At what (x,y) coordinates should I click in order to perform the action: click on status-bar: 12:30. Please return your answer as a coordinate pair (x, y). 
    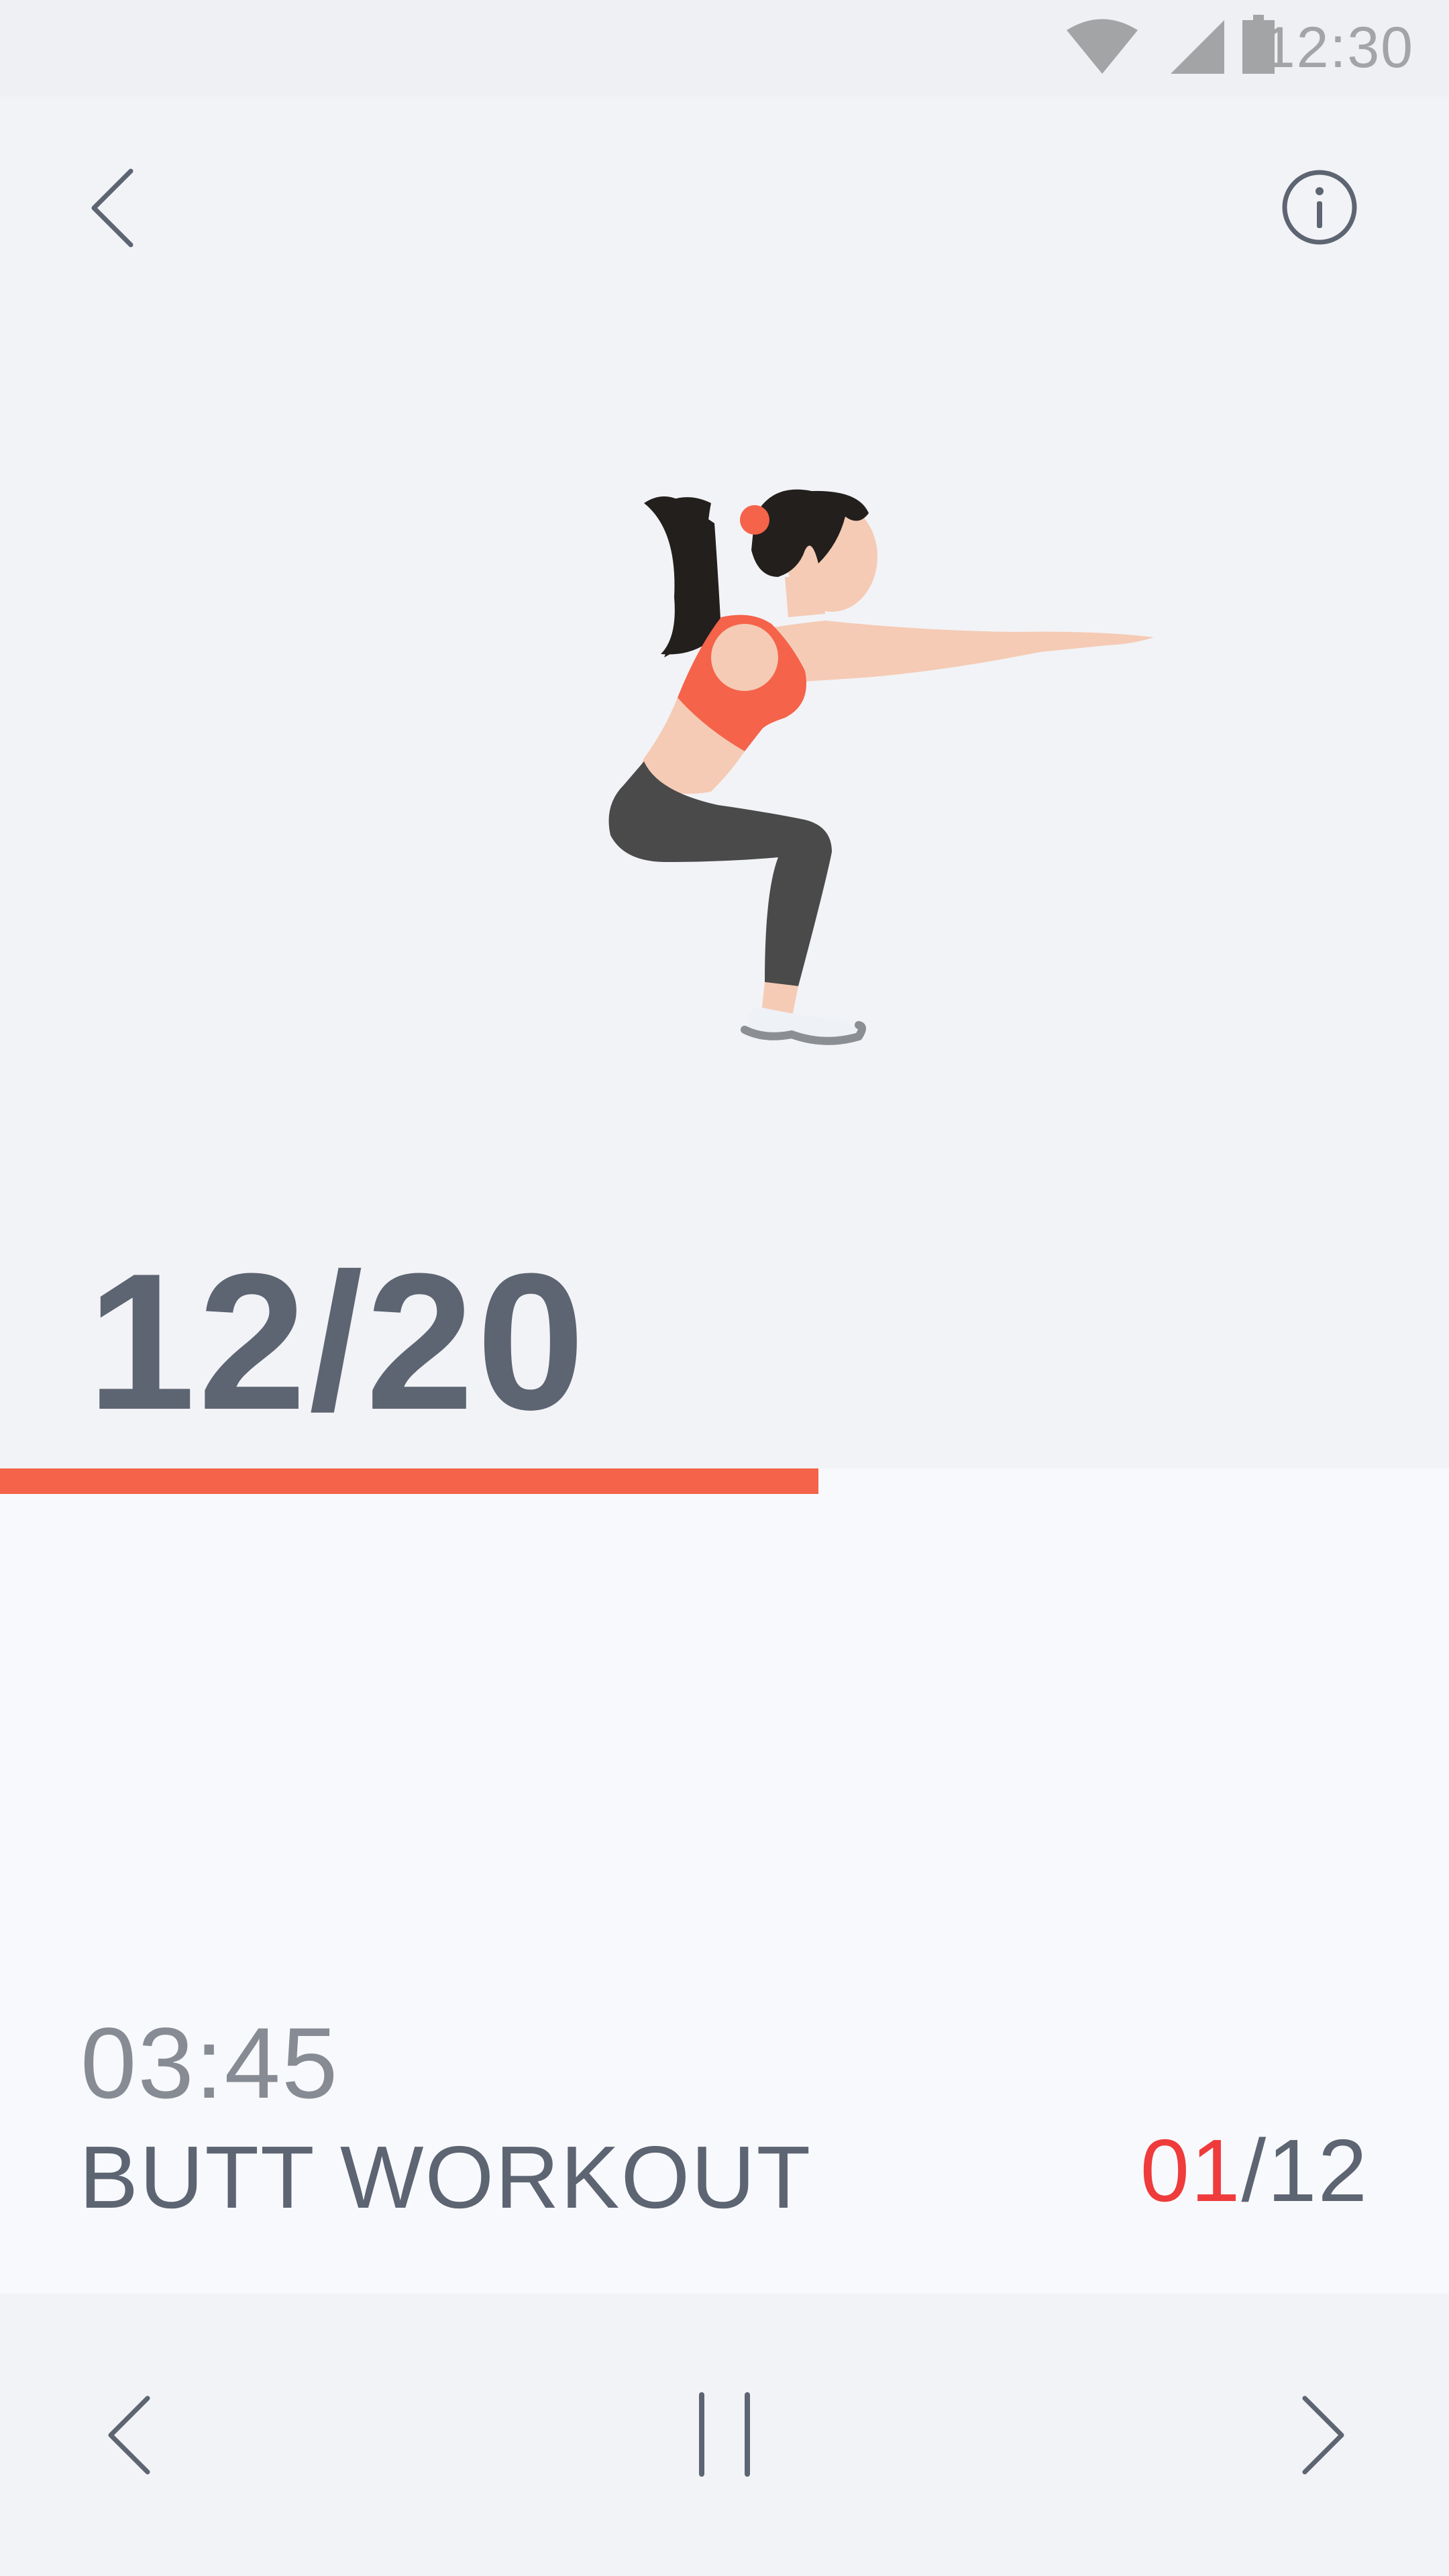
    Looking at the image, I should click on (724, 48).